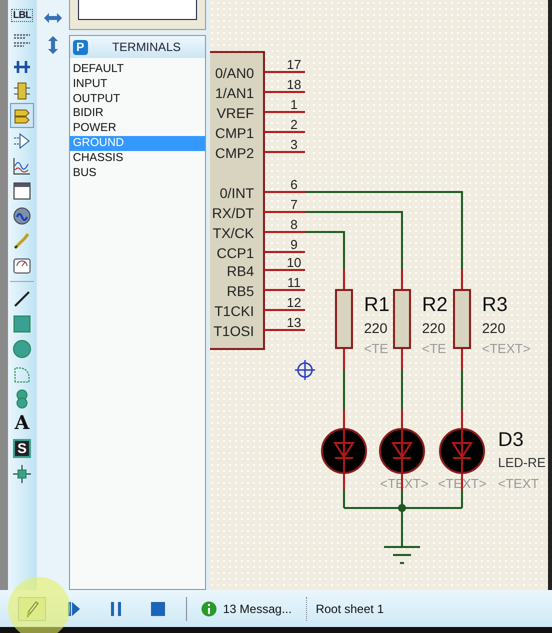 The width and height of the screenshot is (552, 633). I want to click on info-icon, so click(209, 608).